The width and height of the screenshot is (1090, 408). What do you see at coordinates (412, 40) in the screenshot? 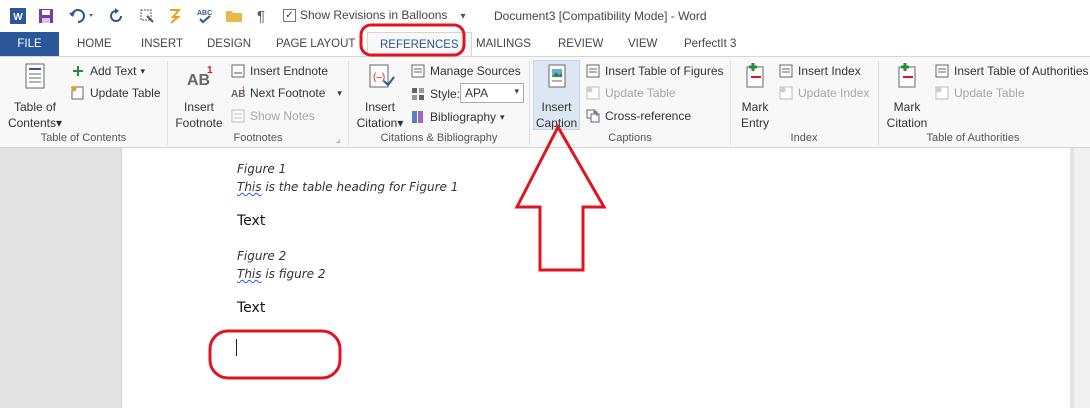
I see `references-tab-highlight-circle` at bounding box center [412, 40].